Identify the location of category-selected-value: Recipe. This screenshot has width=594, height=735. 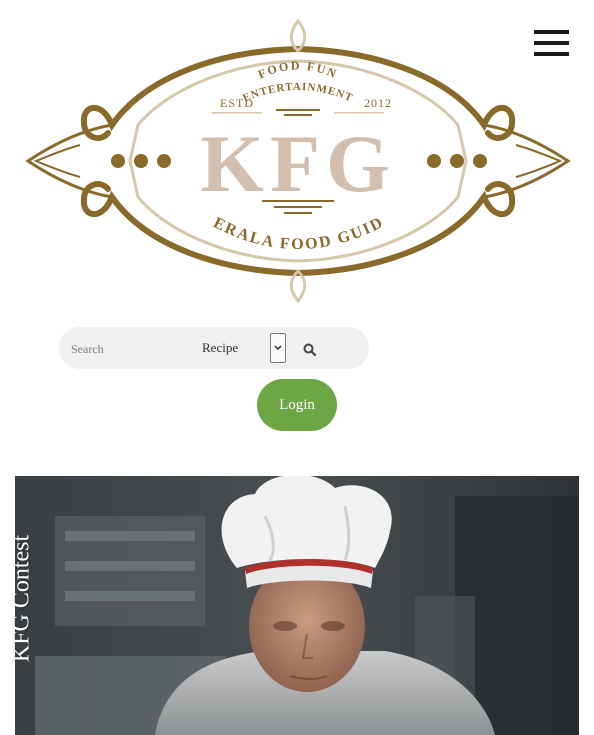
(220, 347).